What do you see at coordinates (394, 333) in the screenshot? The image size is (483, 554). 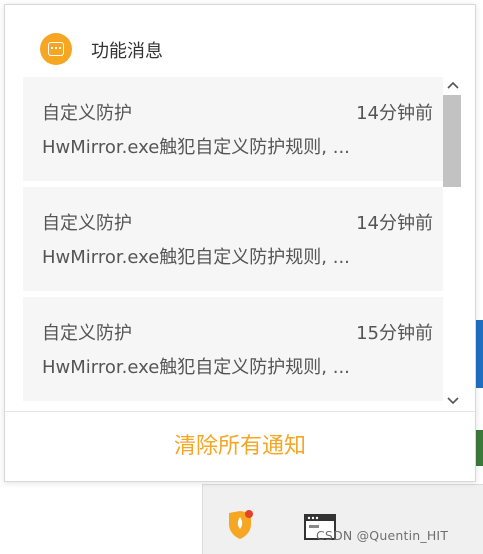 I see `notification-time: 15分钟前` at bounding box center [394, 333].